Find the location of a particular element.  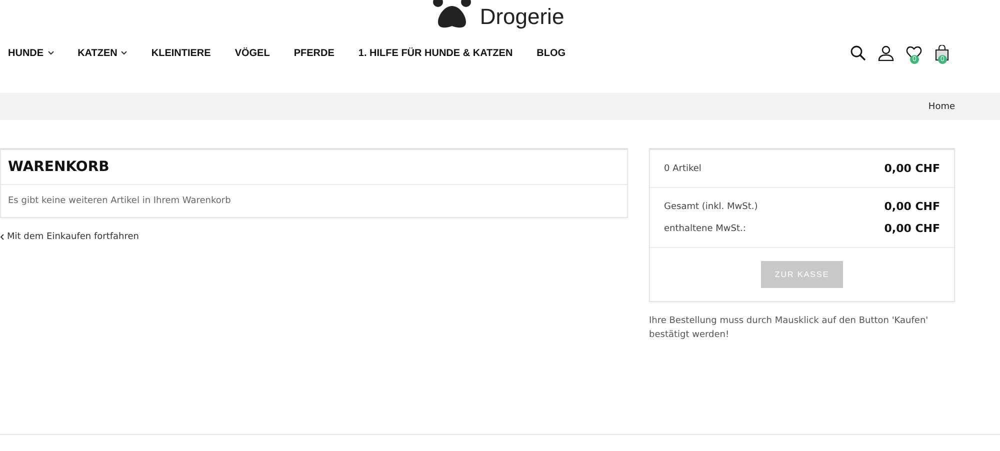

search-button is located at coordinates (857, 53).